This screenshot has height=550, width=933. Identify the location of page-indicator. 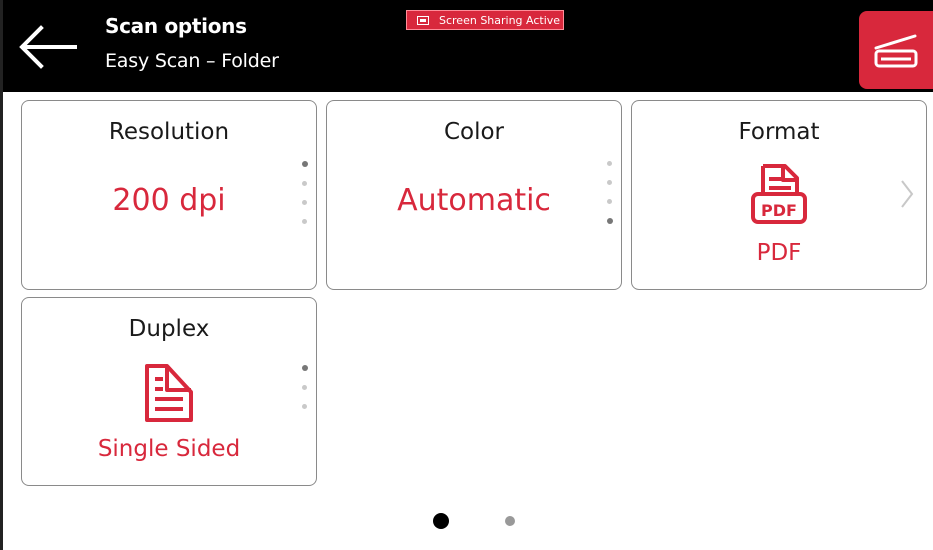
(468, 521).